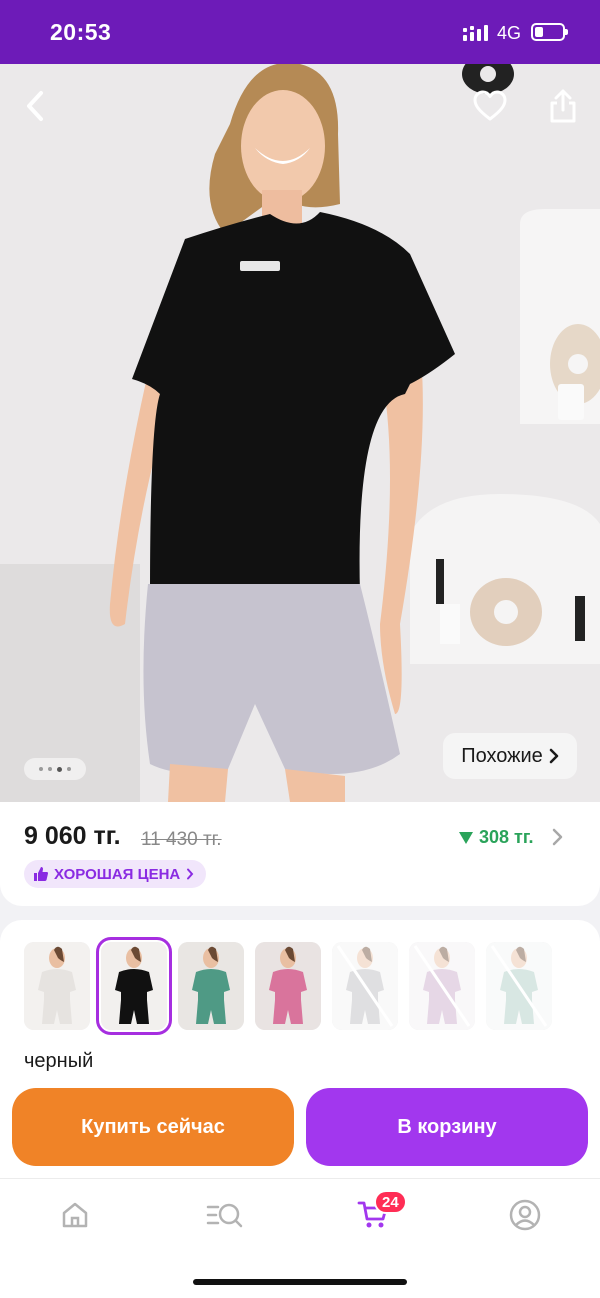 This screenshot has height=1298, width=600. What do you see at coordinates (390, 1202) in the screenshot?
I see `cart-count-badge: 24` at bounding box center [390, 1202].